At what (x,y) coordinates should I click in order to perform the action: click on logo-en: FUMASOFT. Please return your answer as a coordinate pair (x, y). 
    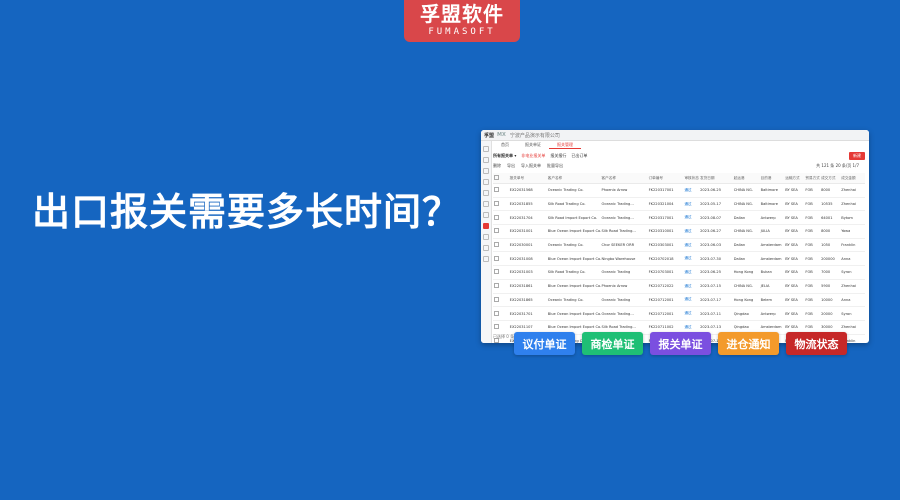
    Looking at the image, I should click on (462, 32).